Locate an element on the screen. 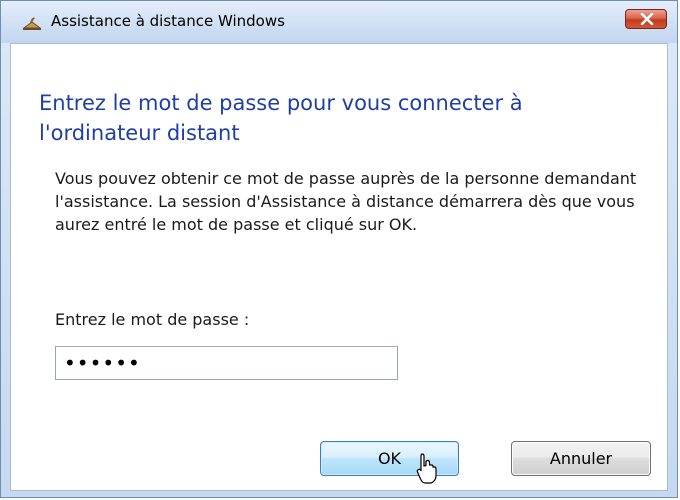  ok-button: OK is located at coordinates (389, 458).